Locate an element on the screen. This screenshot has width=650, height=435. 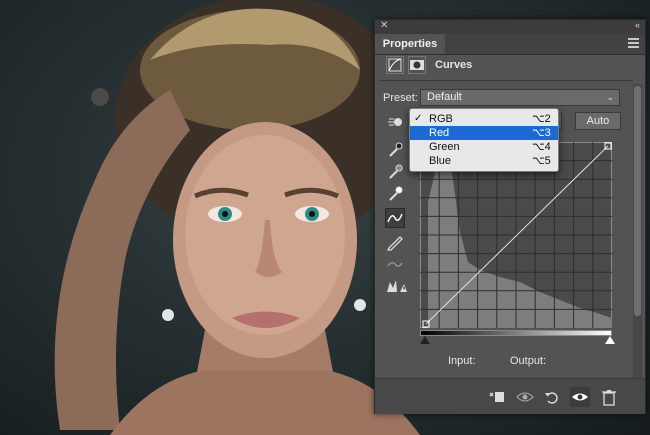
reset-icon is located at coordinates (552, 397).